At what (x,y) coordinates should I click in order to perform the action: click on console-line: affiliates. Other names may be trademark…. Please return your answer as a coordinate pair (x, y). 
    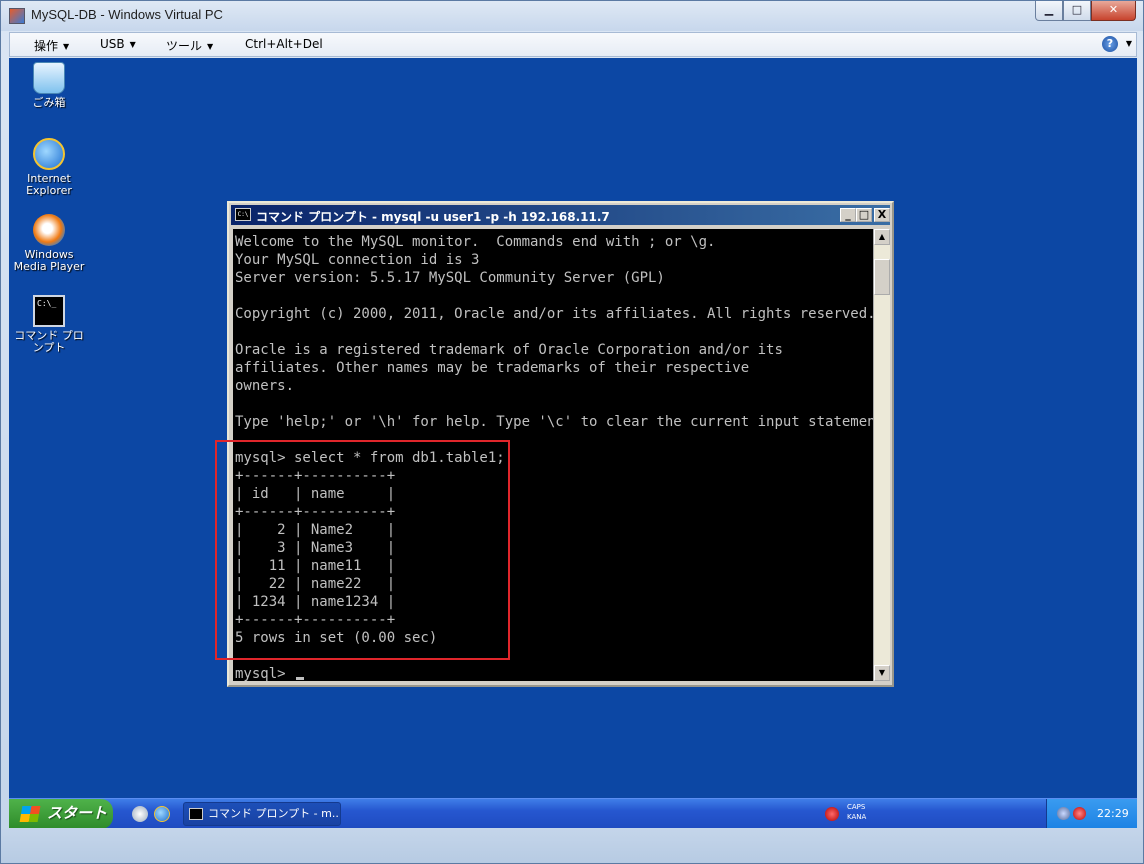
    Looking at the image, I should click on (492, 368).